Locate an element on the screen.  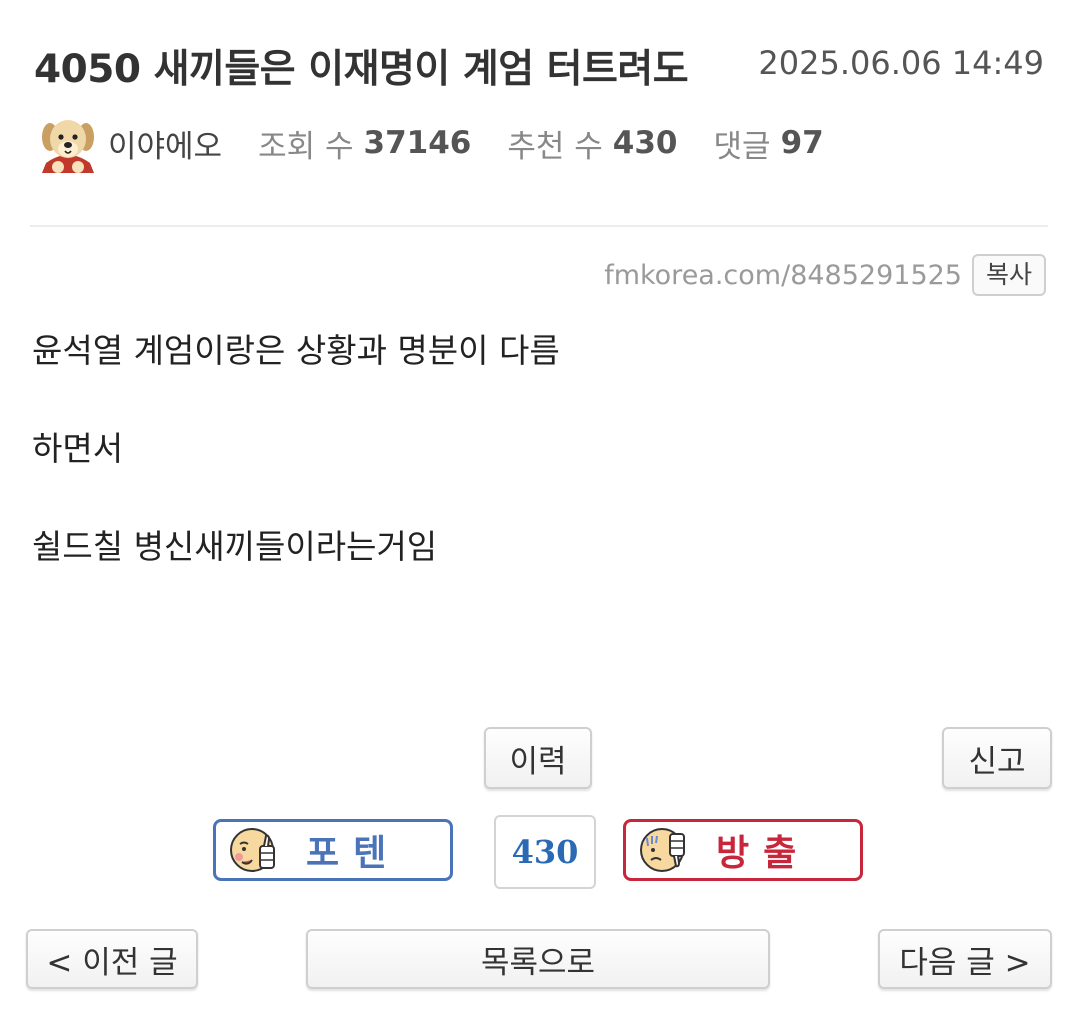
thumbs-up-face-icon is located at coordinates (252, 850).